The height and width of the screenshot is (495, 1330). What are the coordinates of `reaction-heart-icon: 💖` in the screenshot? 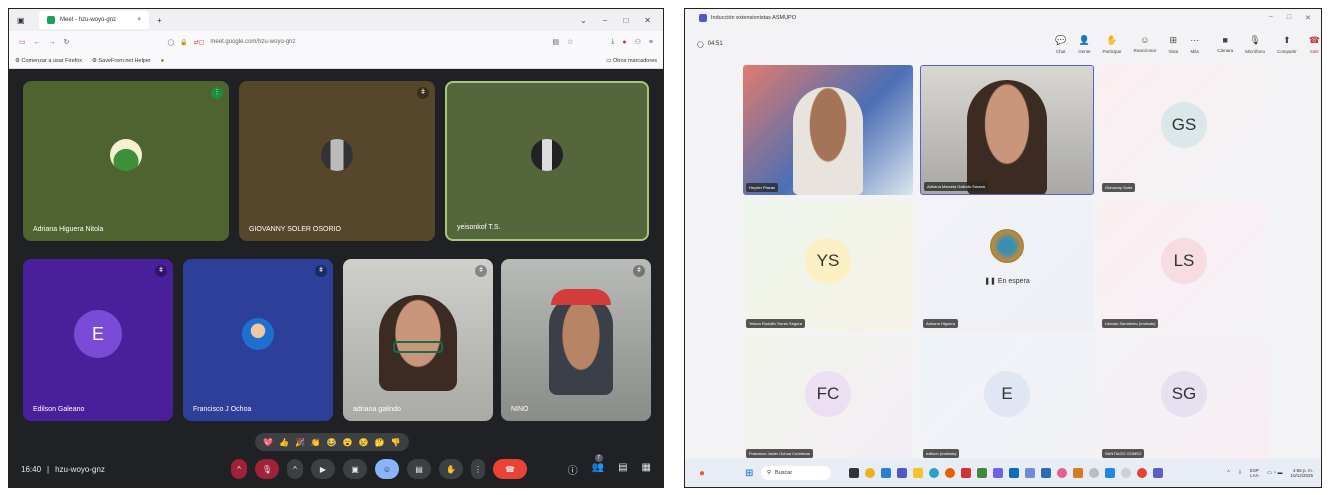 It's located at (268, 442).